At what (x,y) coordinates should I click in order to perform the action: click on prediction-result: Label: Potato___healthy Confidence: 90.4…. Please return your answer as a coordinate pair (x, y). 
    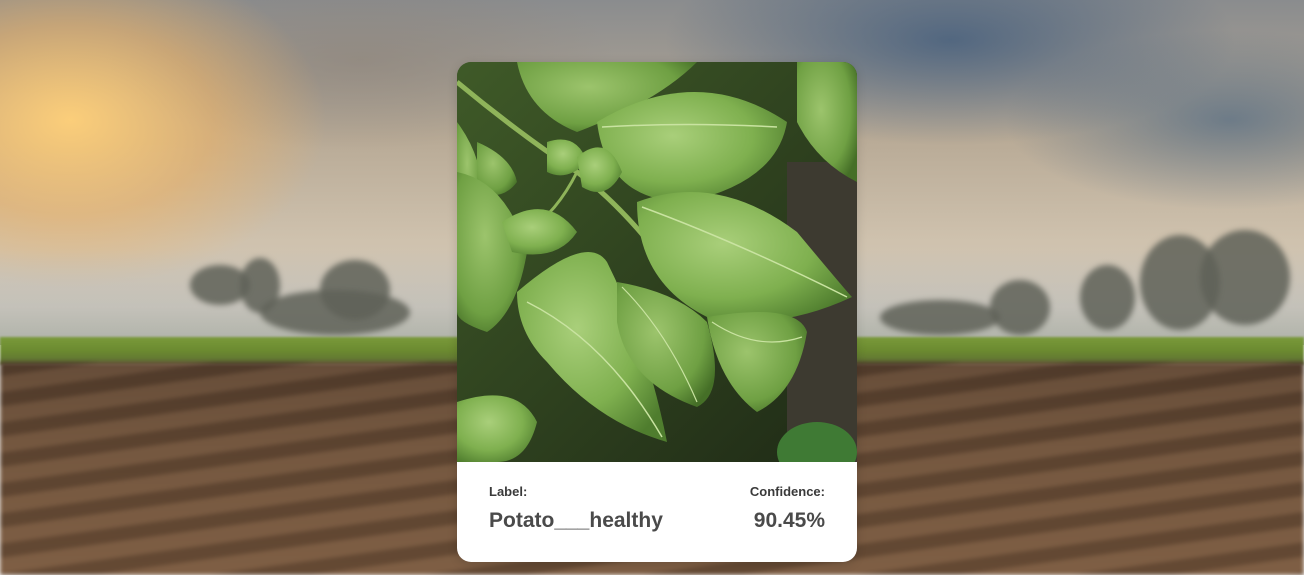
    Looking at the image, I should click on (657, 512).